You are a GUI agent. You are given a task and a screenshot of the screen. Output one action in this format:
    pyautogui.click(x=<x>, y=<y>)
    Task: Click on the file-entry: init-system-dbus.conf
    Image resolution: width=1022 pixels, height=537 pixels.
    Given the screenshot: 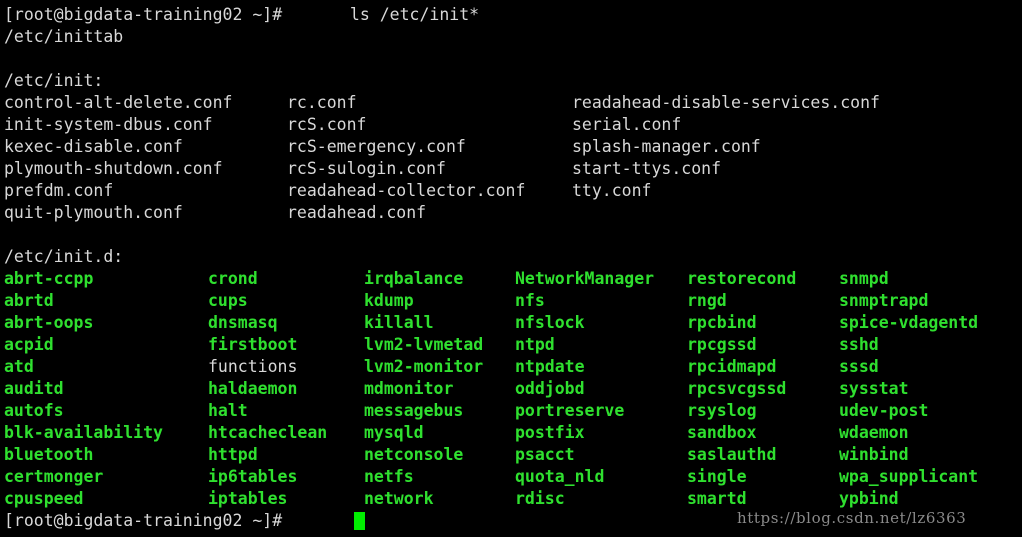 What is the action you would take?
    pyautogui.click(x=108, y=124)
    